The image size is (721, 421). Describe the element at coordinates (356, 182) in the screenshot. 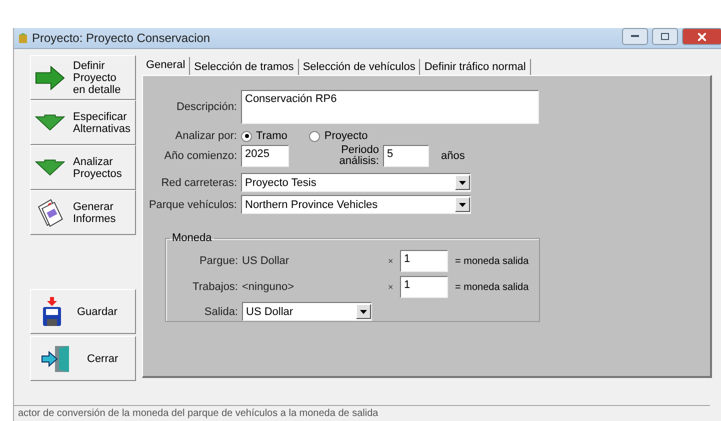

I see `network-dropdown: Proyecto Tesis` at that location.